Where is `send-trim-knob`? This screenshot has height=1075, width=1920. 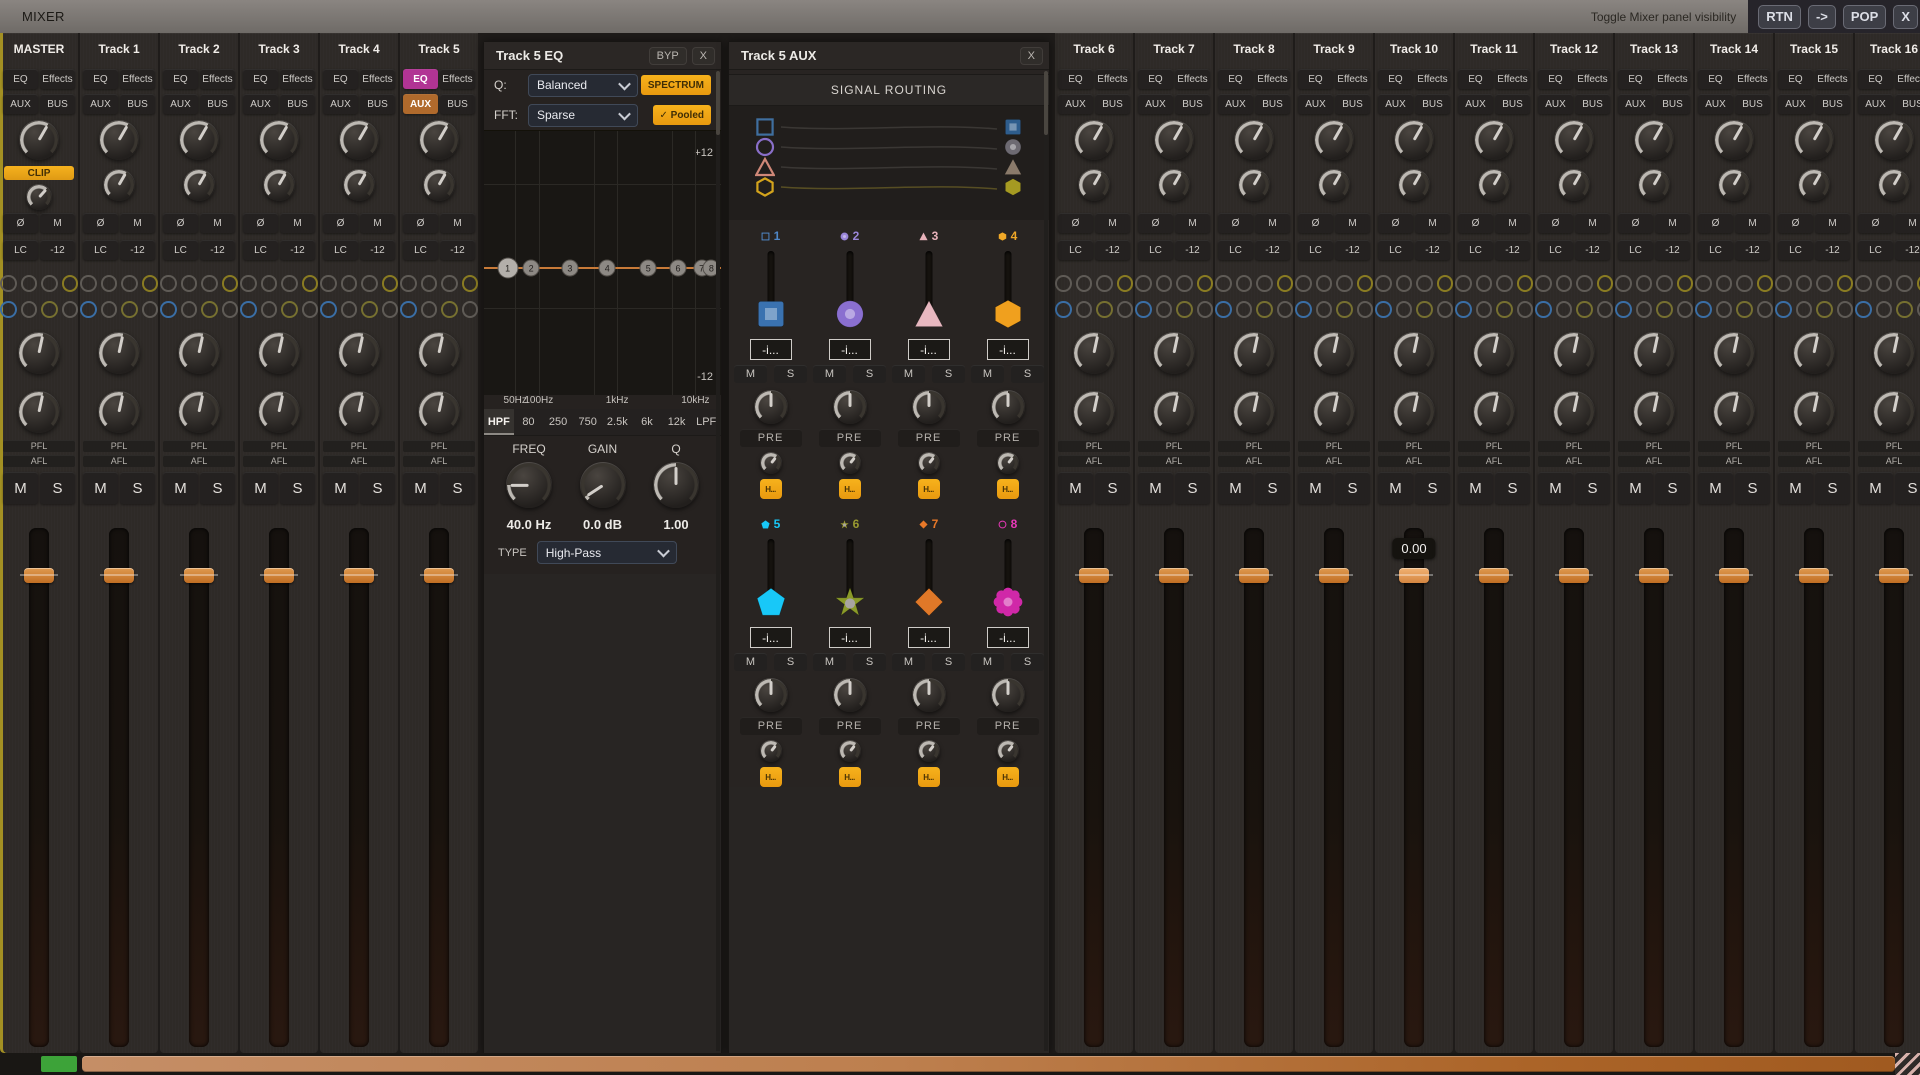 send-trim-knob is located at coordinates (770, 751).